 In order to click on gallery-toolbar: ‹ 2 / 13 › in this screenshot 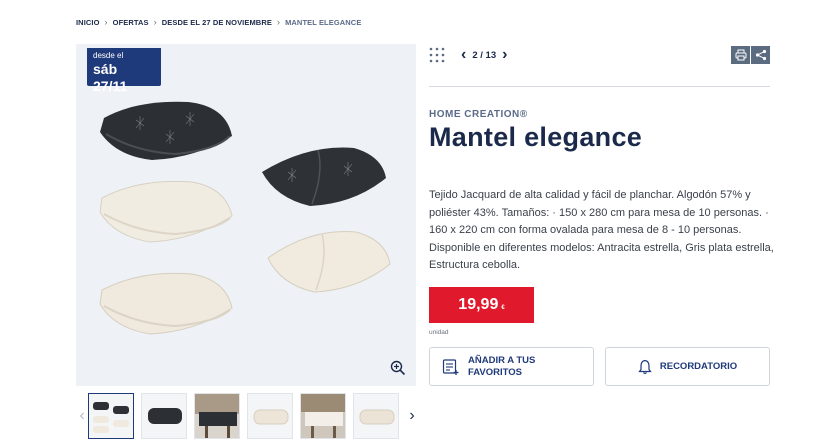, I will do `click(599, 55)`.